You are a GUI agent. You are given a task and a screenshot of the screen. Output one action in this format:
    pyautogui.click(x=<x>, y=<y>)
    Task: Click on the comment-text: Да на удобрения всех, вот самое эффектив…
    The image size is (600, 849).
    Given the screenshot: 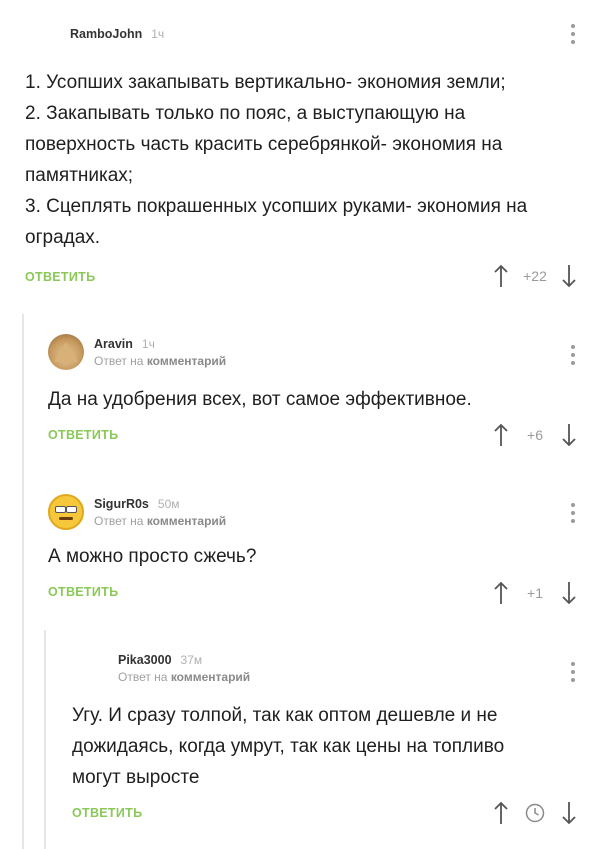 What is the action you would take?
    pyautogui.click(x=260, y=399)
    